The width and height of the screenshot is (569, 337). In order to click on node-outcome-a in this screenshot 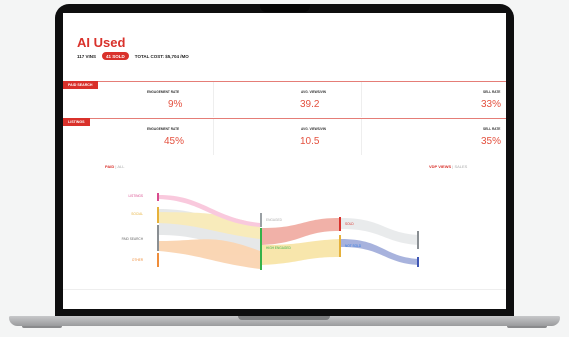, I will do `click(418, 240)`.